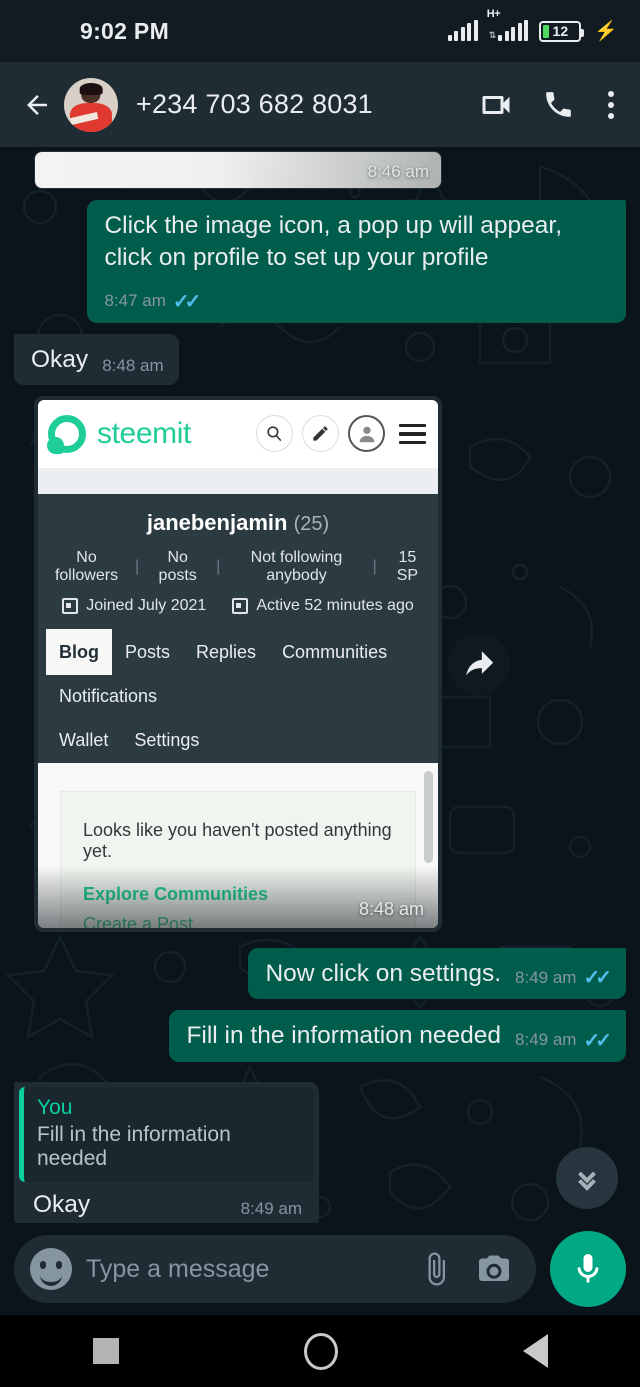 The width and height of the screenshot is (640, 1387). What do you see at coordinates (535, 1351) in the screenshot?
I see `back-triangle-icon` at bounding box center [535, 1351].